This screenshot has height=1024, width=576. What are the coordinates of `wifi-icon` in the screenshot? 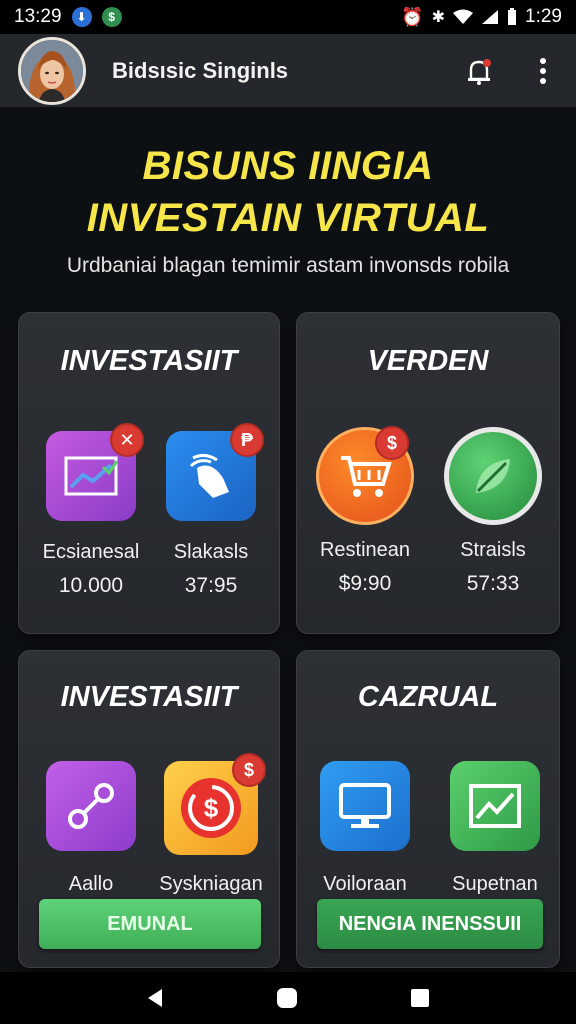 It's located at (463, 16).